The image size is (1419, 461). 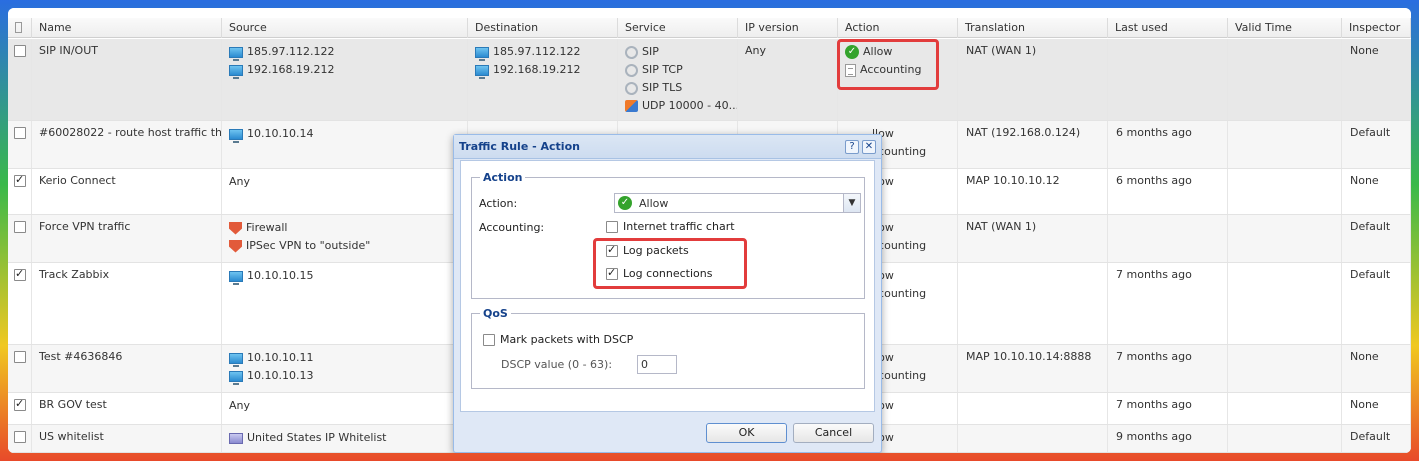 I want to click on dscp-mark-checkbox: Mark packets with DSCP, so click(x=558, y=339).